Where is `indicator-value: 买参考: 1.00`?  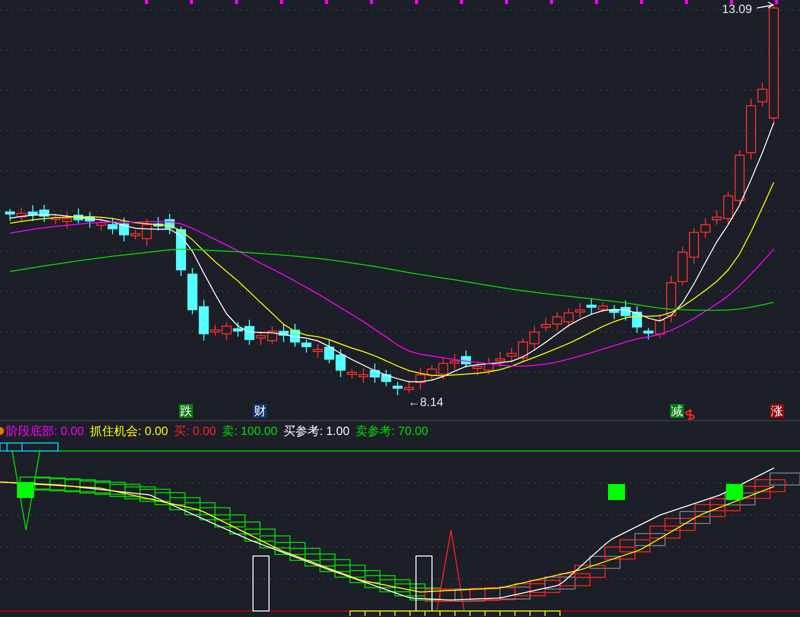
indicator-value: 买参考: 1.00 is located at coordinates (316, 431).